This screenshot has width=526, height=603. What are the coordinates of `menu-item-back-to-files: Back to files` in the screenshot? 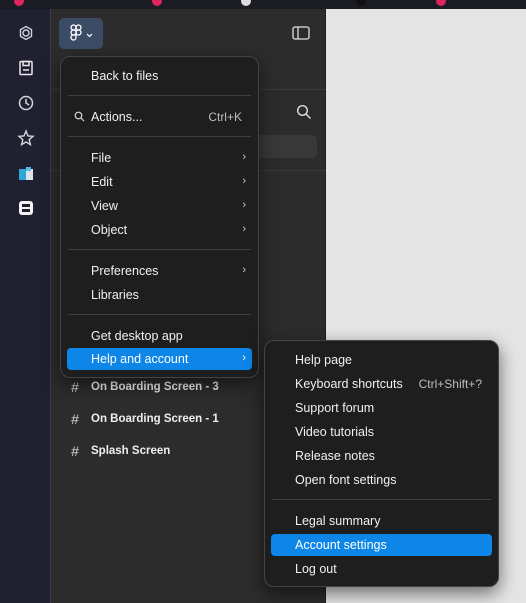 It's located at (159, 76).